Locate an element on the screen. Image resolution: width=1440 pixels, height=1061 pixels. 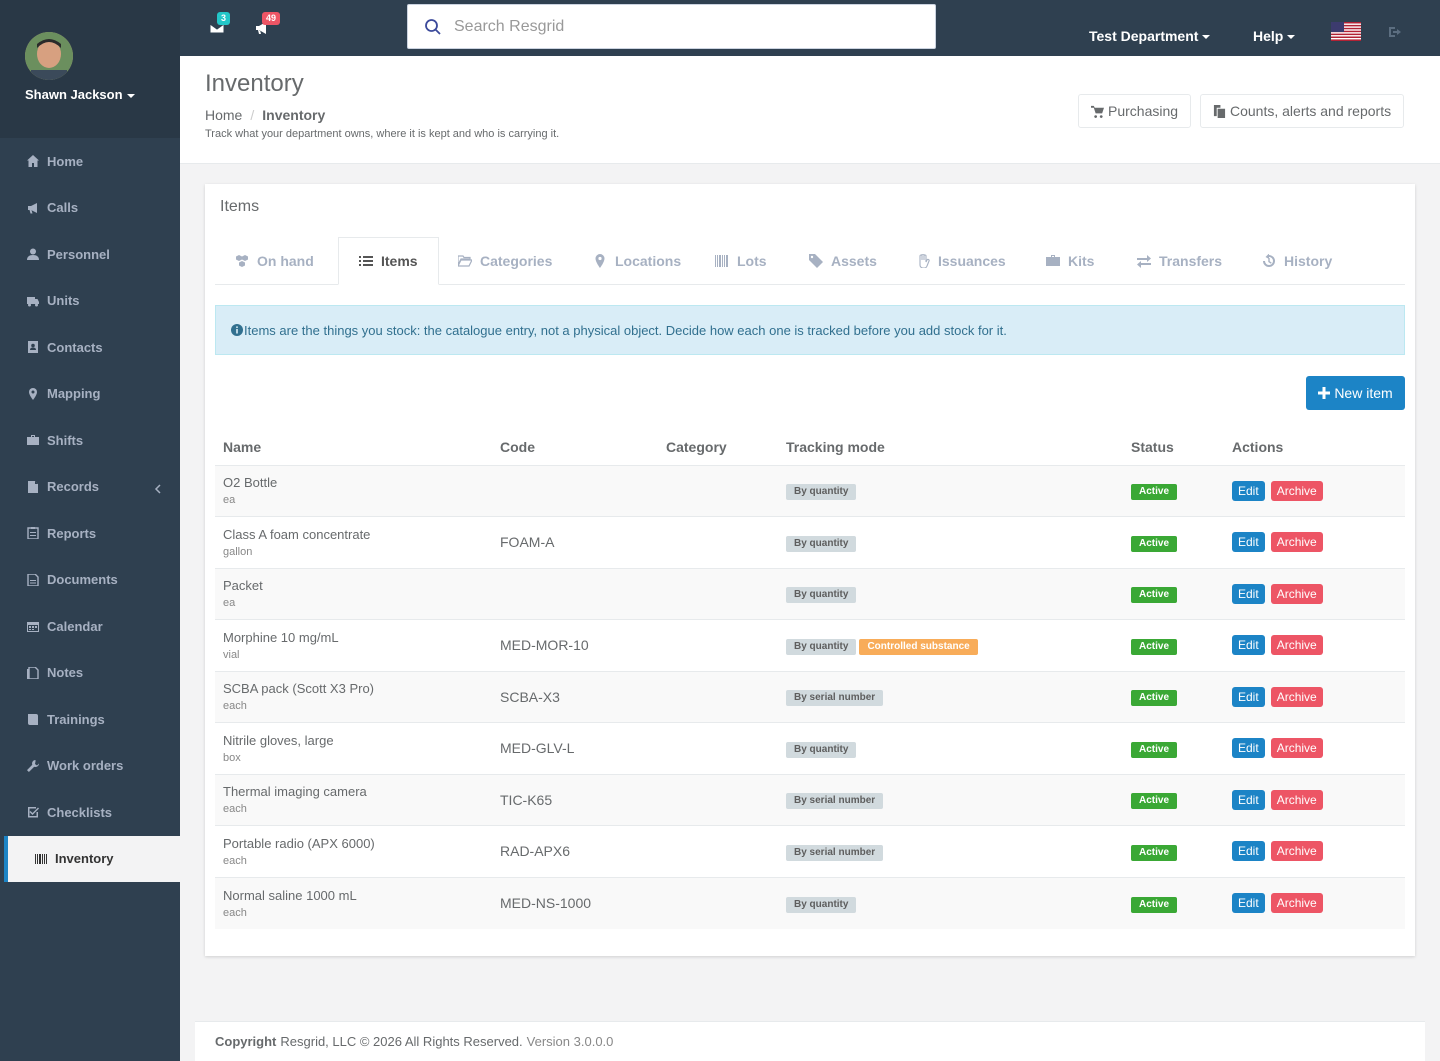
sidebar-item-contacts: Contacts is located at coordinates (90, 347).